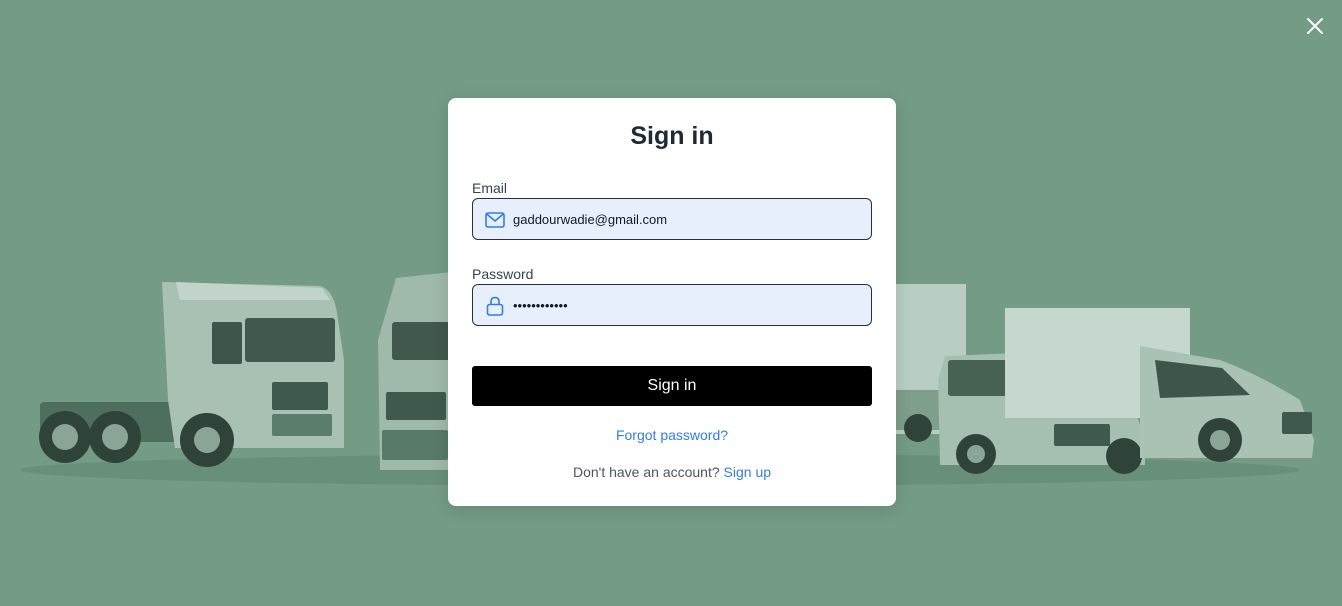 This screenshot has width=1342, height=606. Describe the element at coordinates (672, 136) in the screenshot. I see `page-title: Sign in` at that location.